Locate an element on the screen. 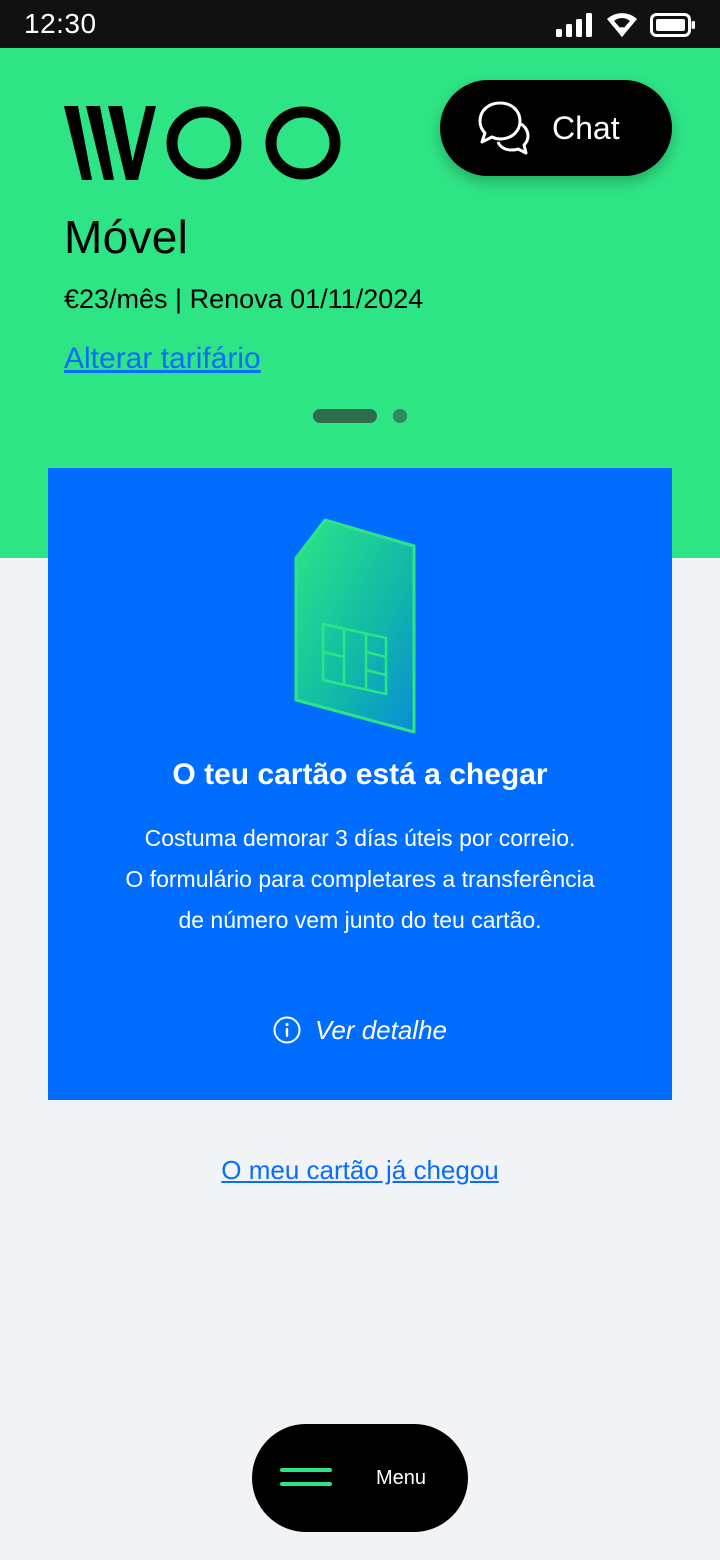 The width and height of the screenshot is (720, 1560). view-details-link: Ver detalhe is located at coordinates (360, 1030).